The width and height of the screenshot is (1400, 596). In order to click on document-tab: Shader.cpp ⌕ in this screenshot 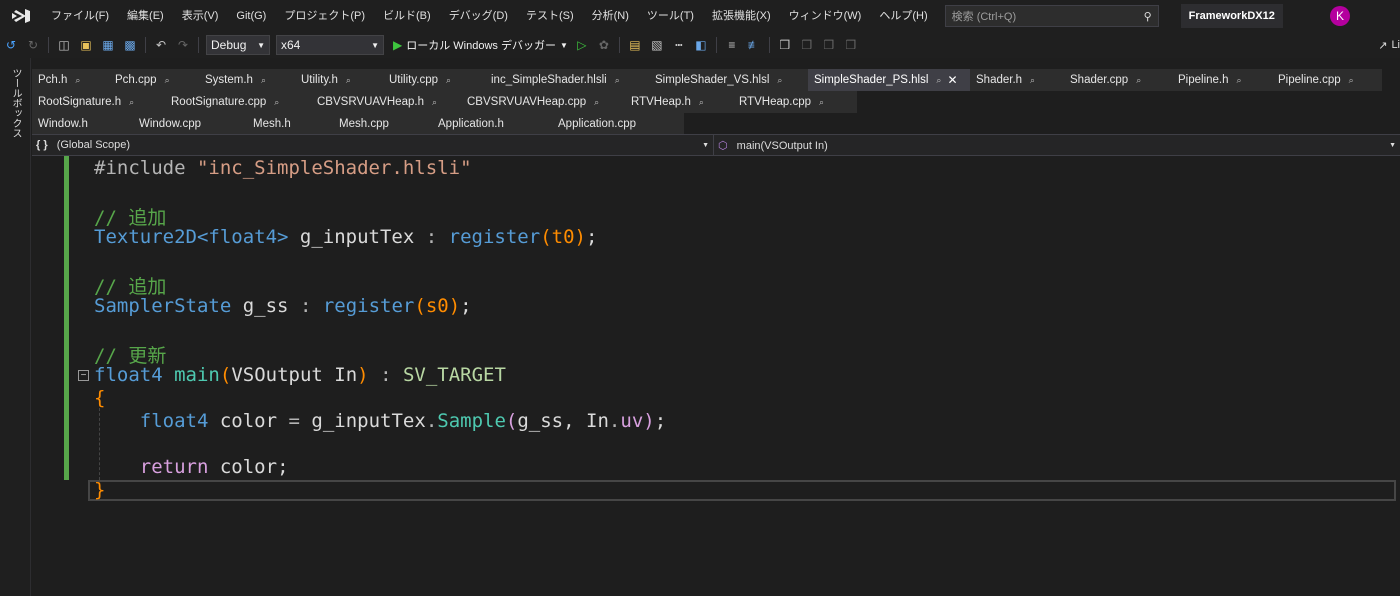, I will do `click(1118, 80)`.